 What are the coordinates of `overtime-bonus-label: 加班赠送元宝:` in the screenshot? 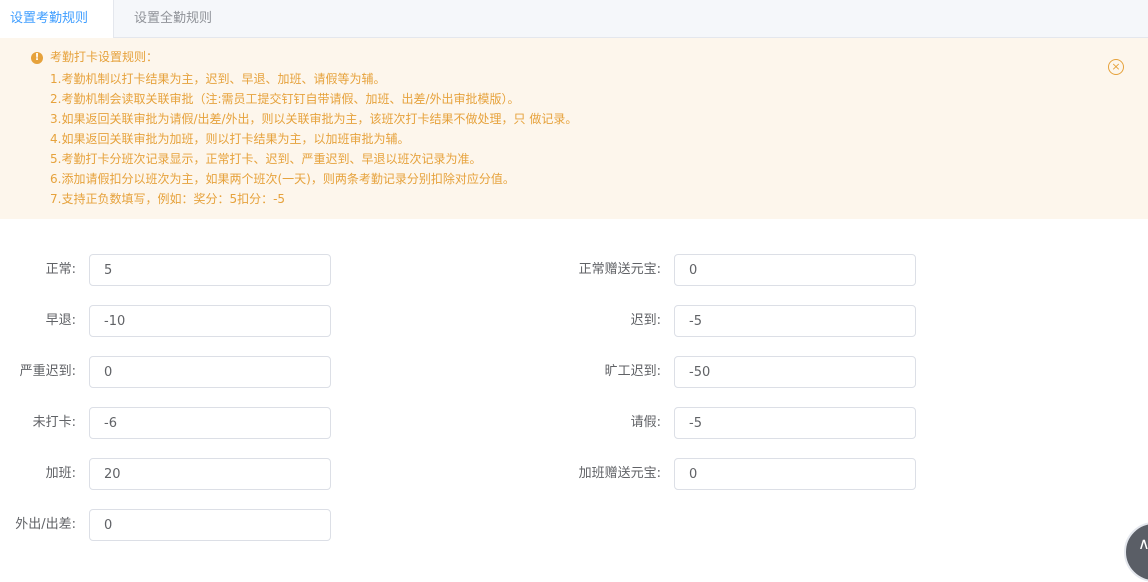 It's located at (619, 473).